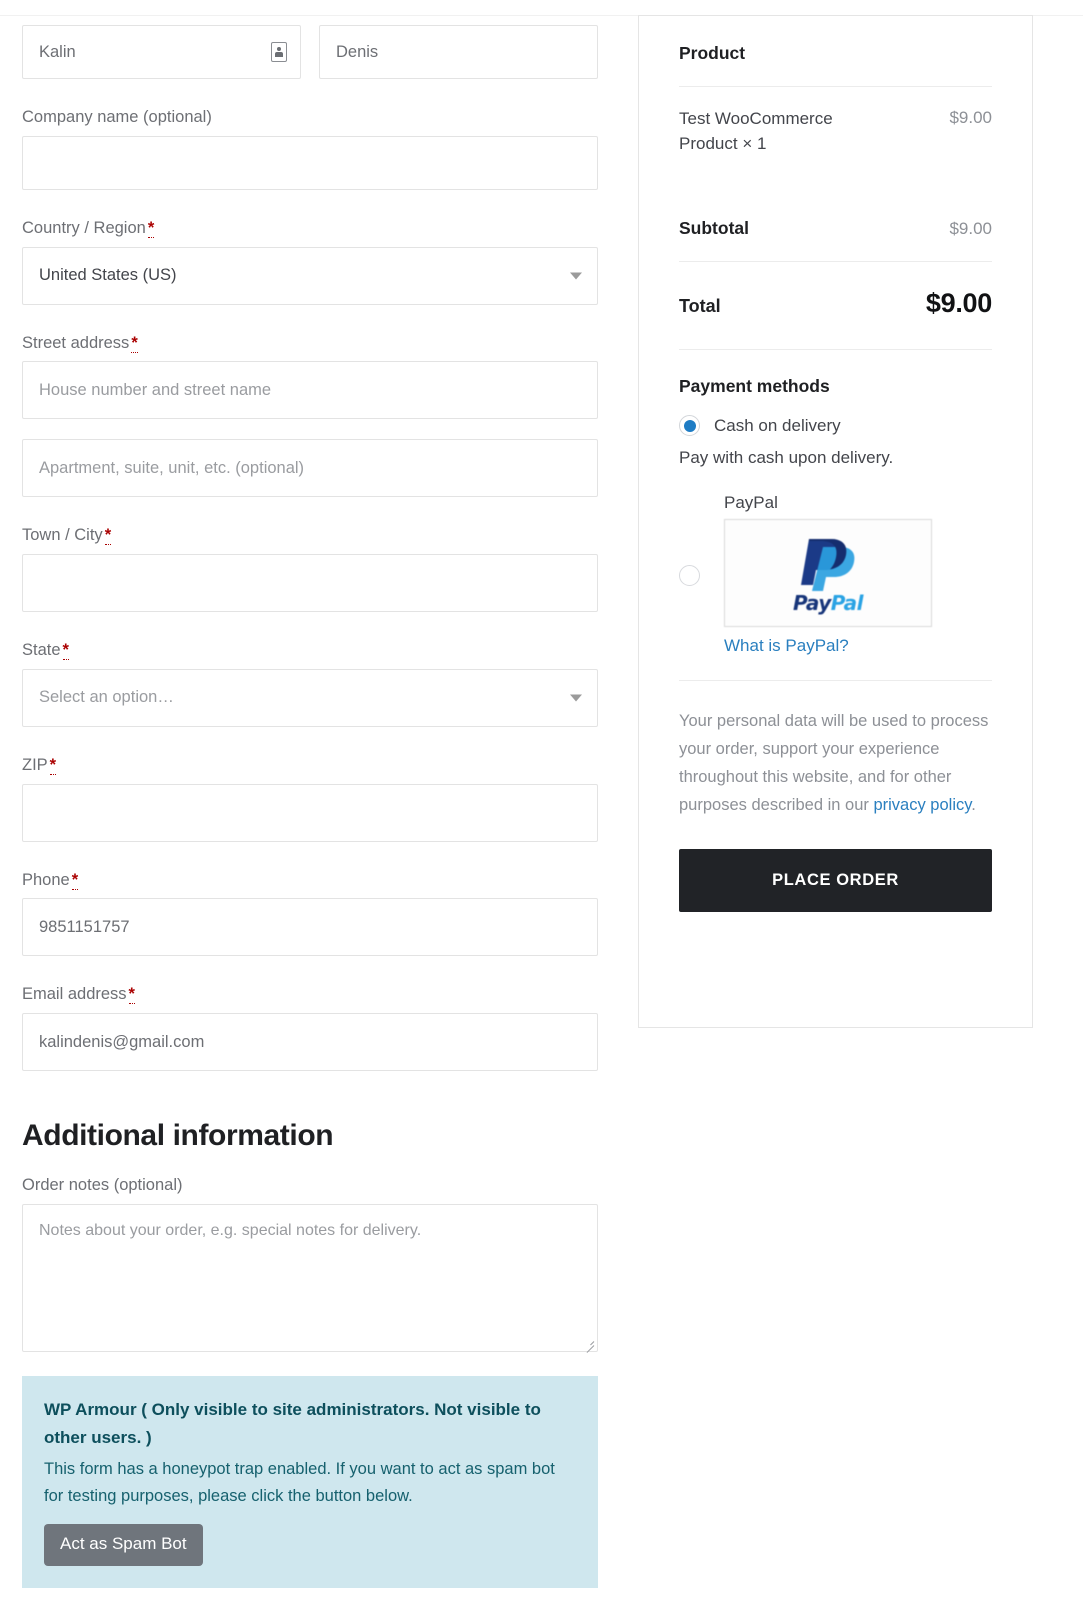 Image resolution: width=1083 pixels, height=1601 pixels. I want to click on total-label: Total, so click(700, 306).